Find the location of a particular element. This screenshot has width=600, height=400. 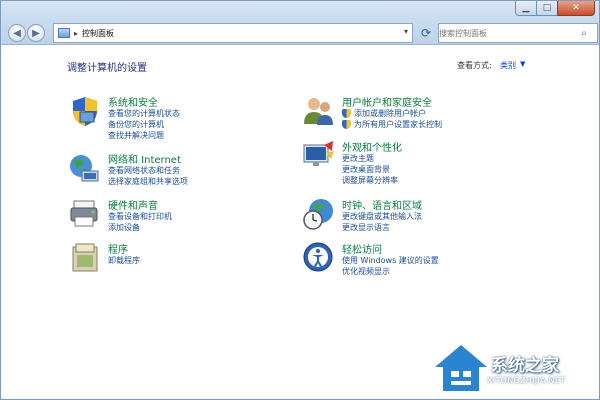

link-change-theme: 更改主题 is located at coordinates (370, 158).